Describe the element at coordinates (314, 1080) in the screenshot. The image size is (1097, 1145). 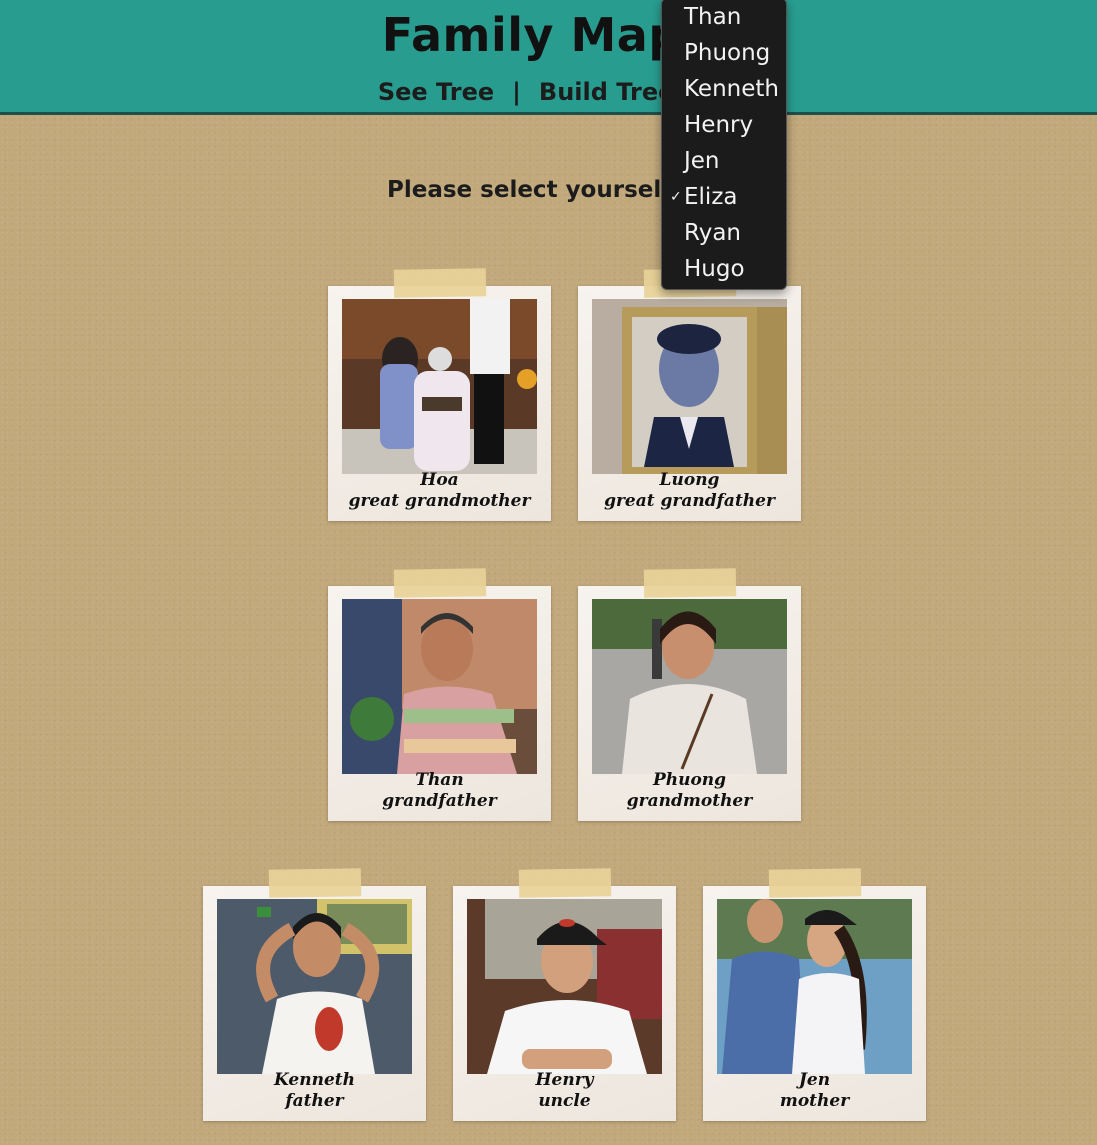
I see `member-name: Kenneth` at that location.